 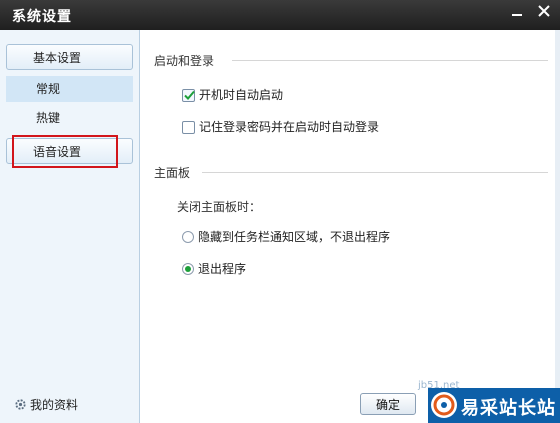 I want to click on section-title-startup: 启动和登录, so click(x=184, y=61).